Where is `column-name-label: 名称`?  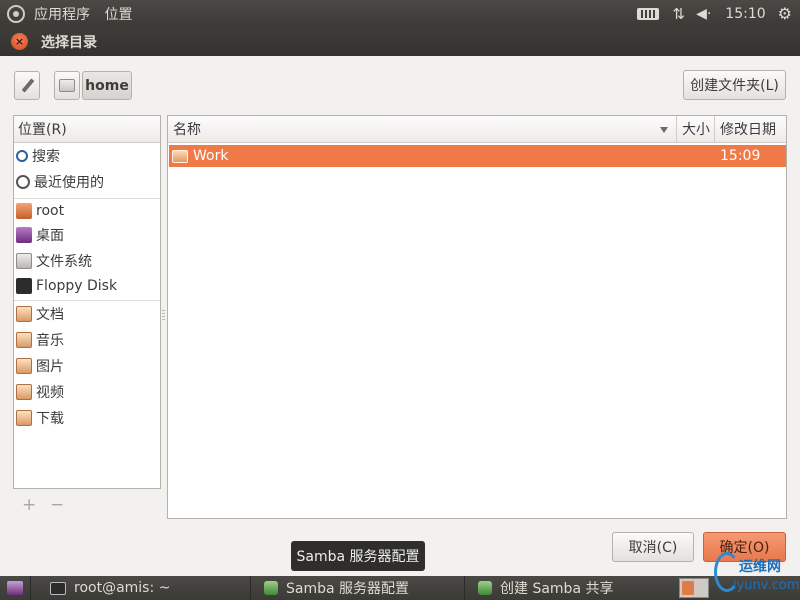
column-name-label: 名称 is located at coordinates (187, 130).